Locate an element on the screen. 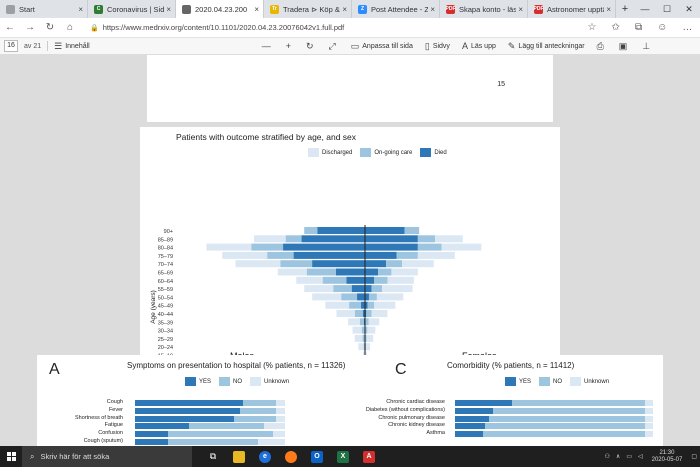 The width and height of the screenshot is (700, 467). pdf-page: 15 is located at coordinates (350, 88).